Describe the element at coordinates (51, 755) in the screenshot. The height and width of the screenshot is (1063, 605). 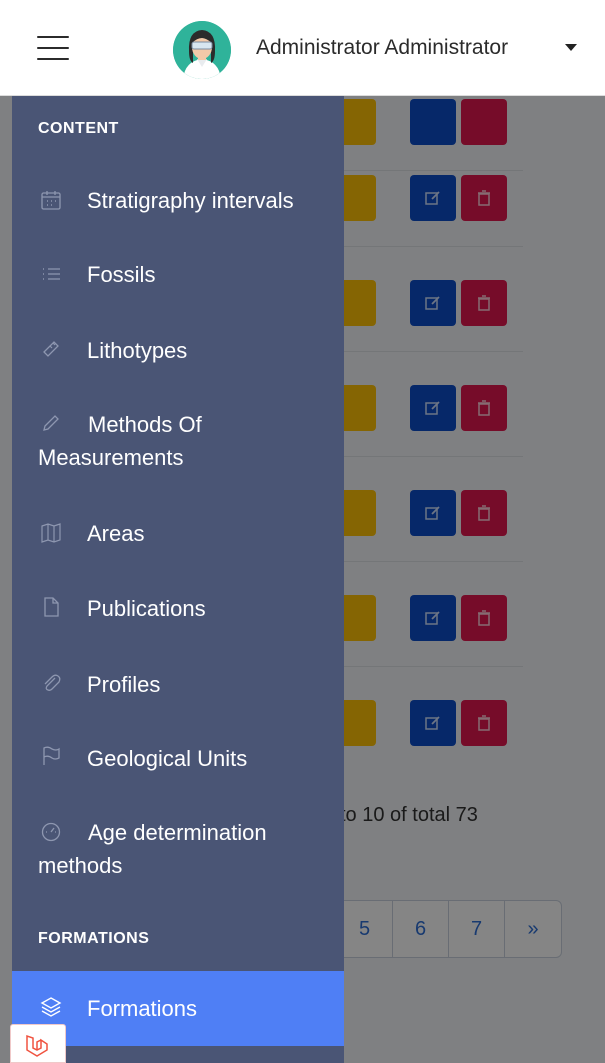
I see `flag-icon` at that location.